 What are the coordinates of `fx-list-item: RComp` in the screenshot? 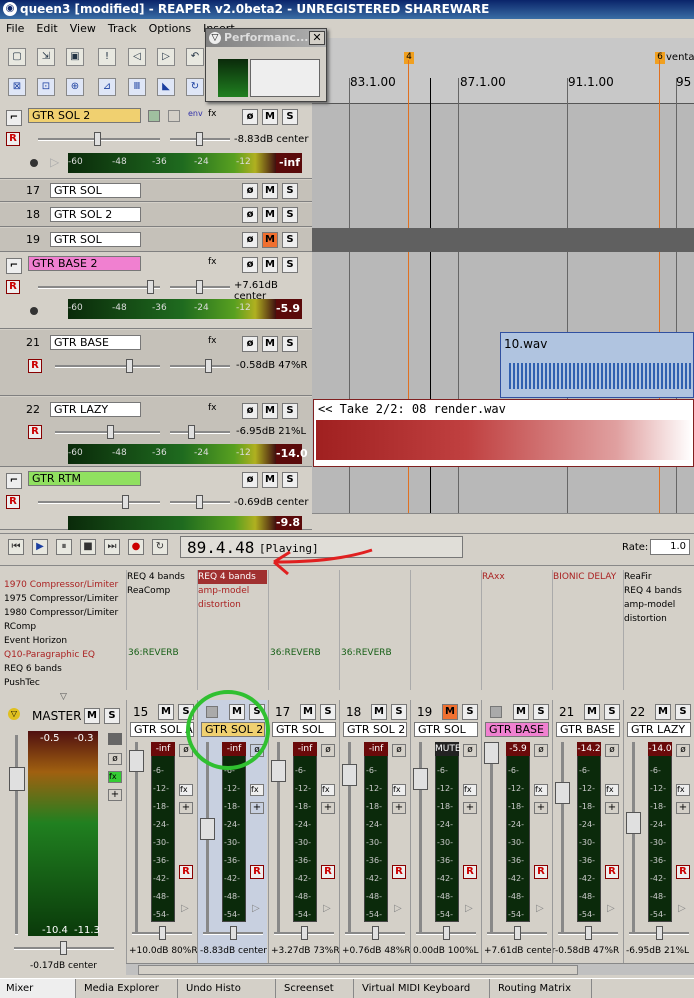 It's located at (63, 627).